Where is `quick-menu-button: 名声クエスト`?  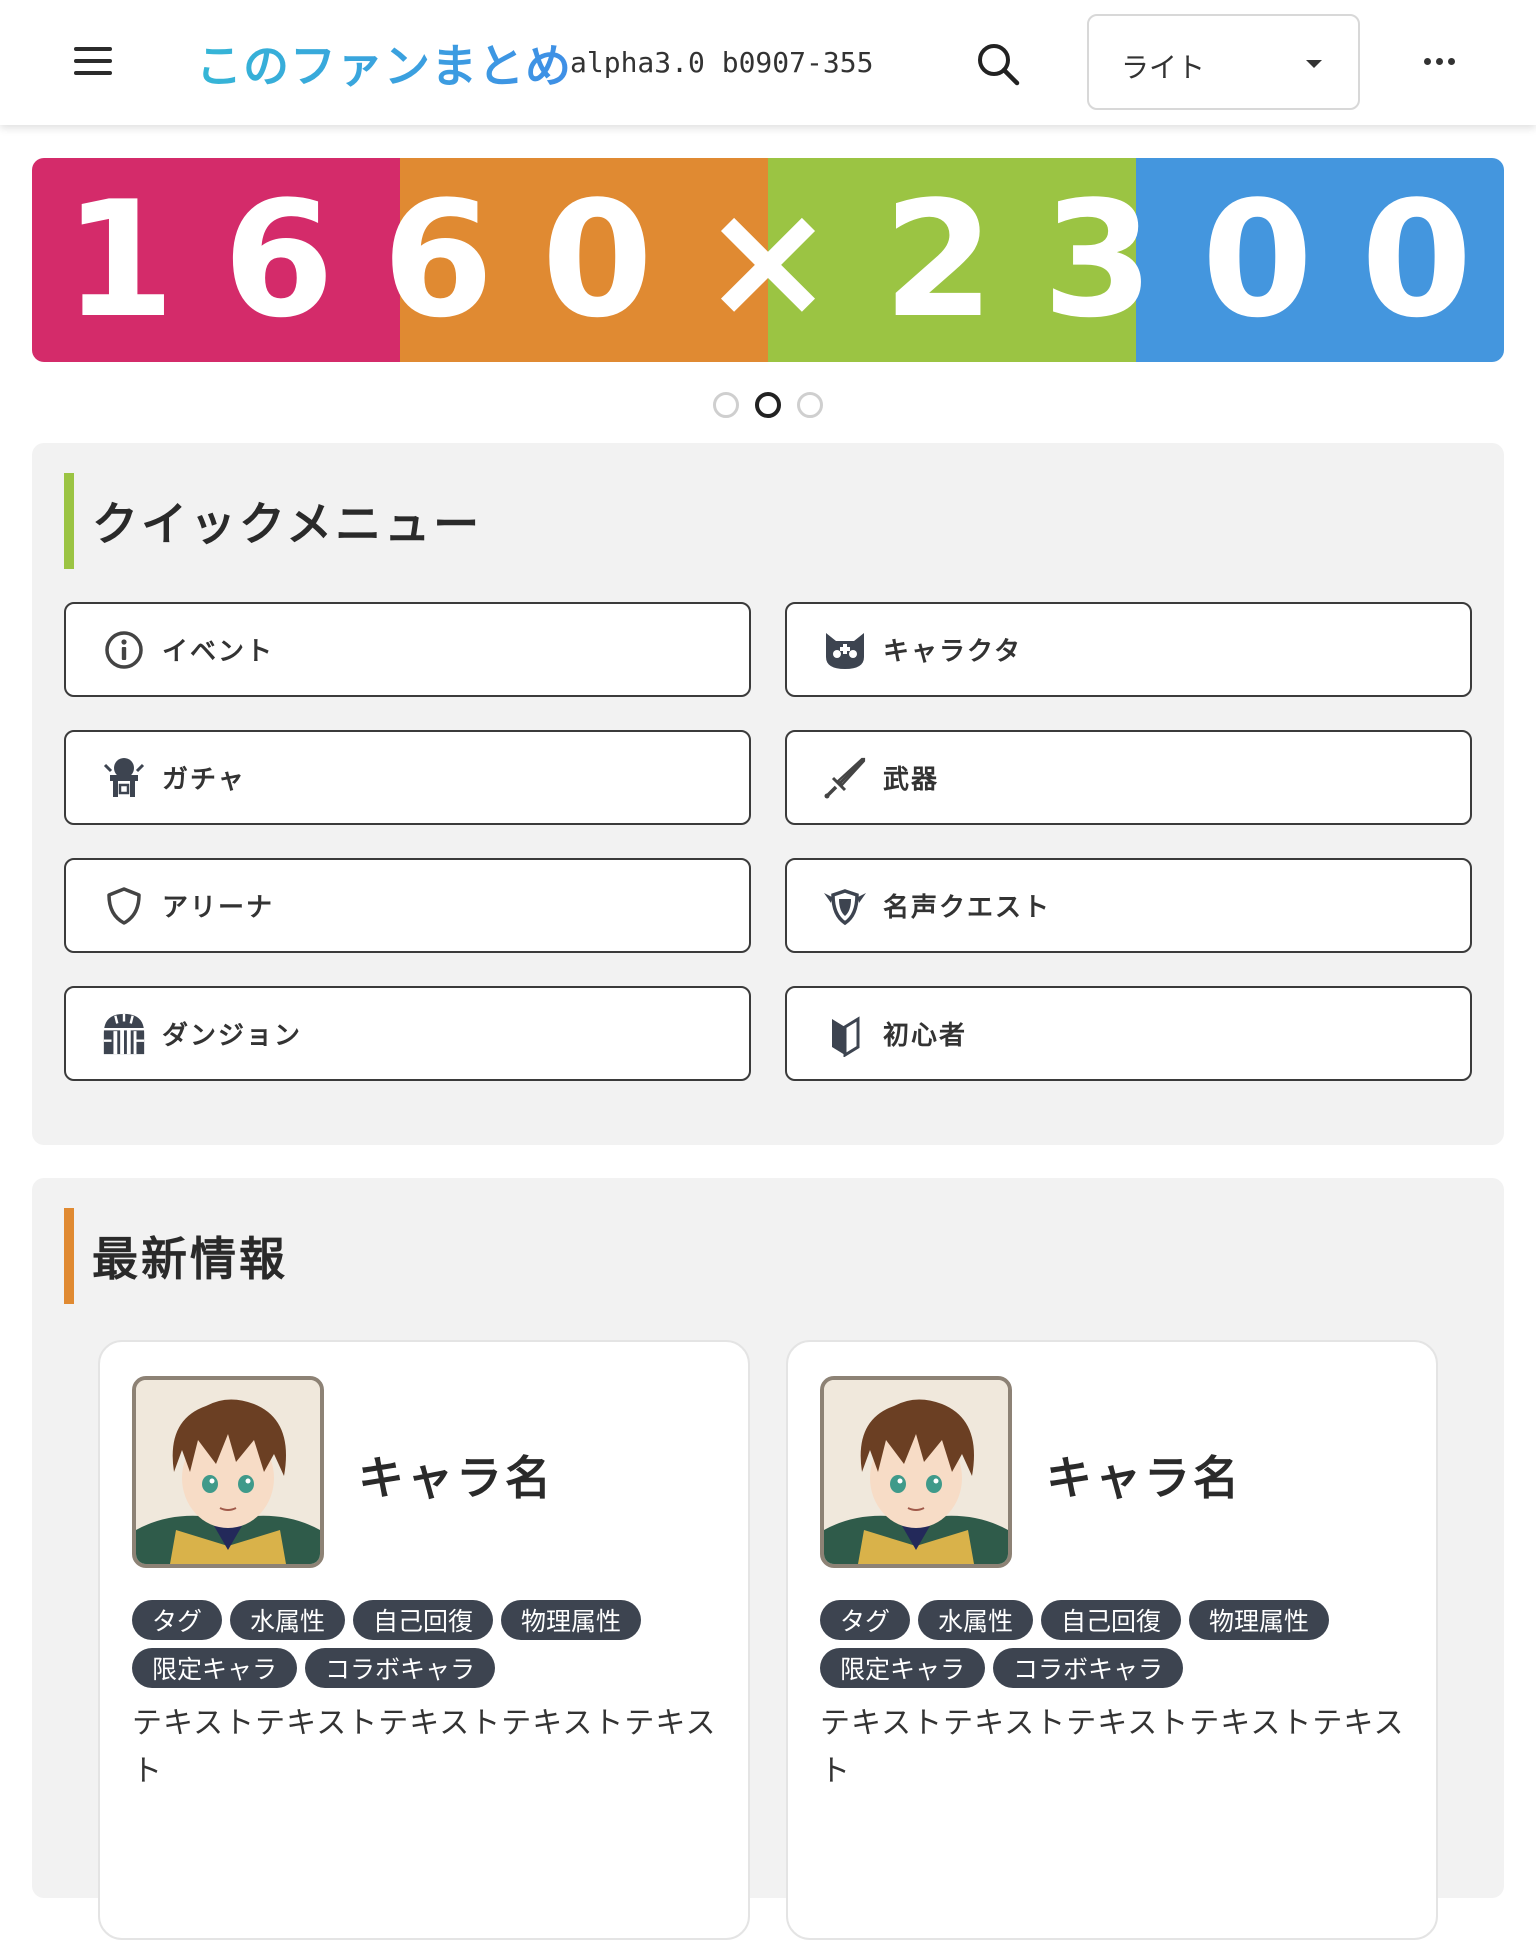
quick-menu-button: 名声クエスト is located at coordinates (1128, 905).